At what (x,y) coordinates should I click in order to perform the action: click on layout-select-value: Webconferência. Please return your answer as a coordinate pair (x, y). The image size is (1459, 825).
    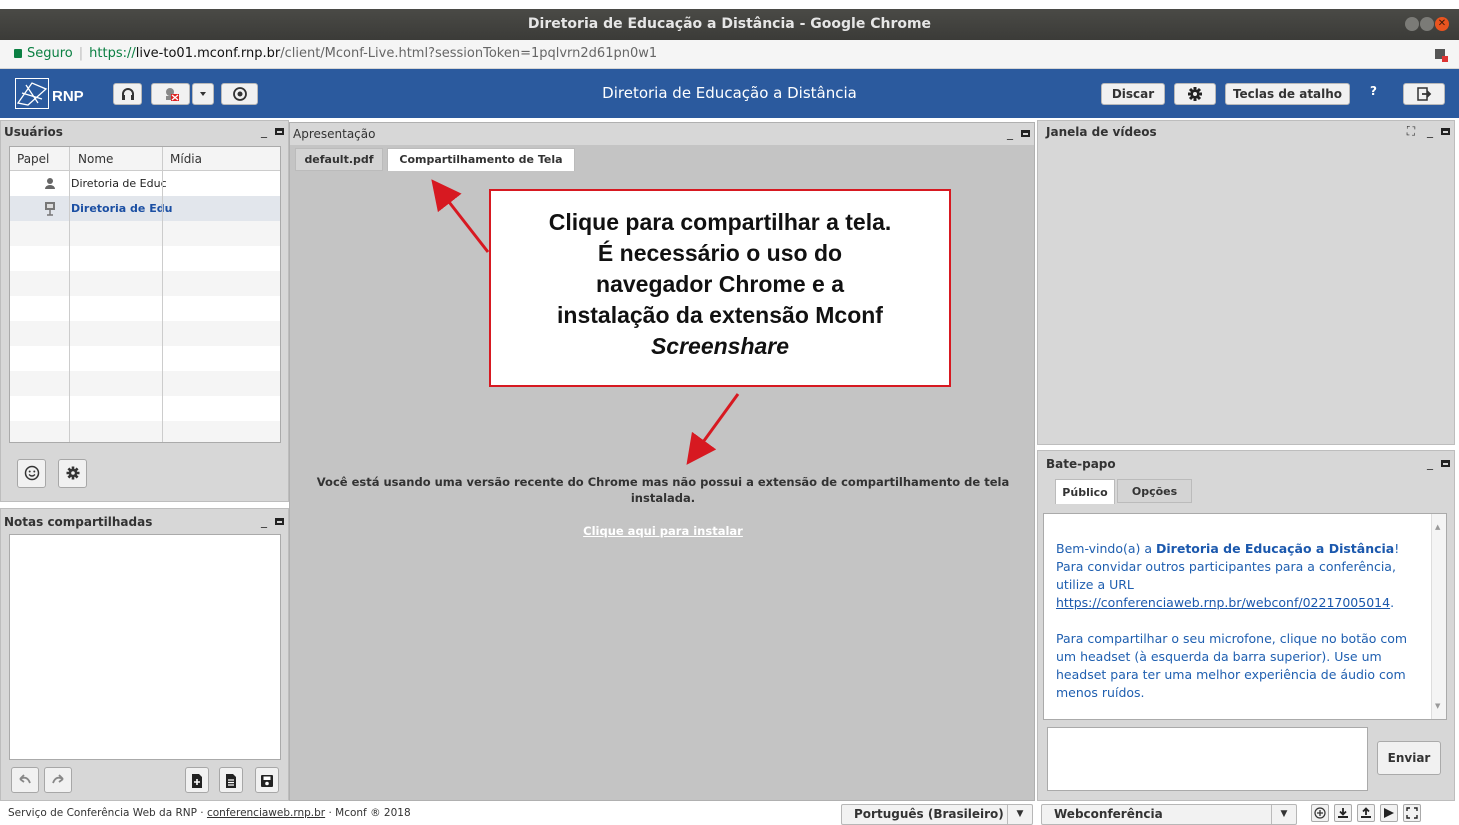
    Looking at the image, I should click on (1108, 814).